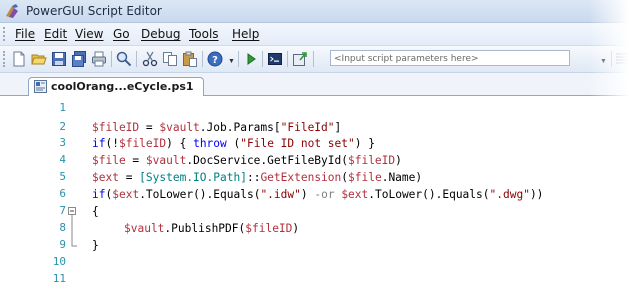  What do you see at coordinates (245, 34) in the screenshot?
I see `menu-help: Help` at bounding box center [245, 34].